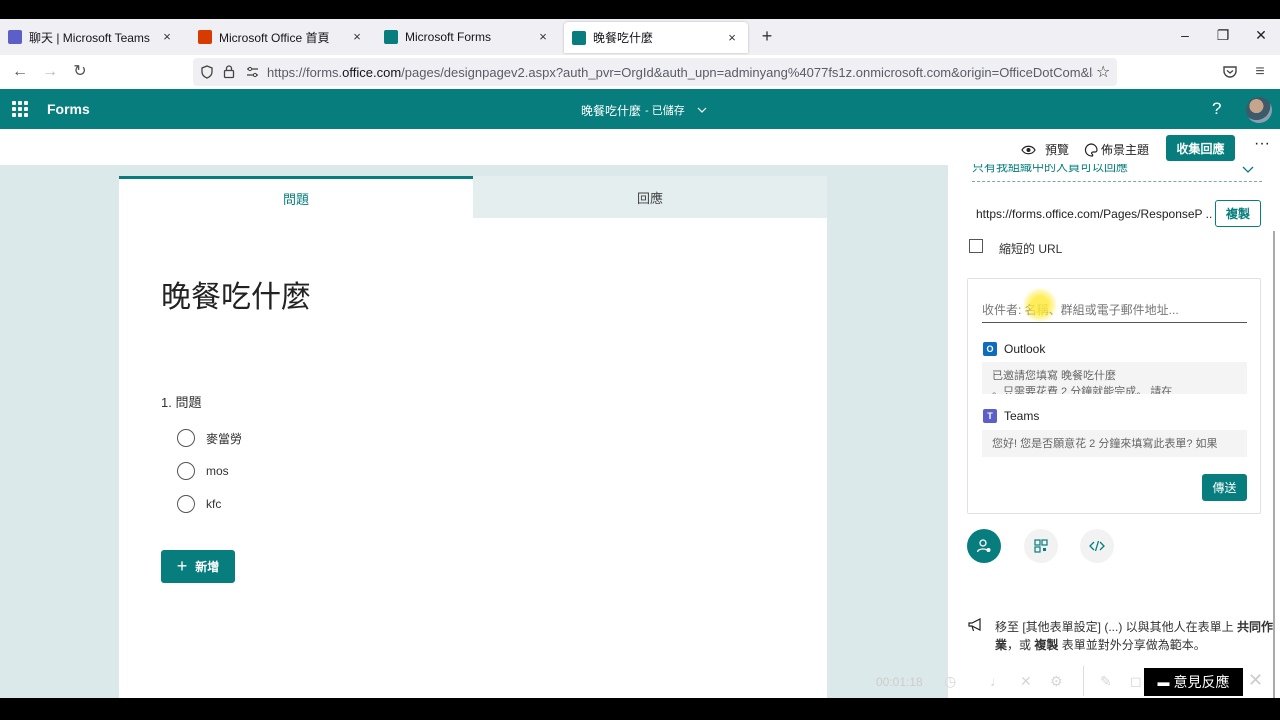 The height and width of the screenshot is (720, 1280). What do you see at coordinates (15, 37) in the screenshot?
I see `teams-icon` at bounding box center [15, 37].